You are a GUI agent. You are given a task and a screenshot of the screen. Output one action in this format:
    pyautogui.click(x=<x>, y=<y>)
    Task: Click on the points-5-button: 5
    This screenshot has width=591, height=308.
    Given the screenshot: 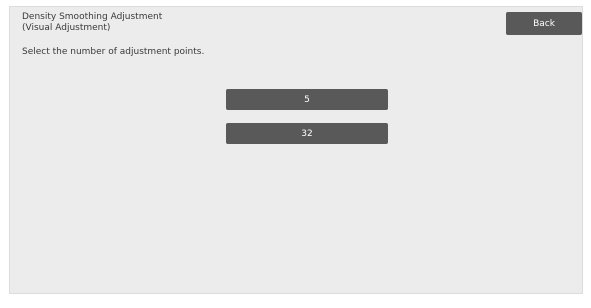 What is the action you would take?
    pyautogui.click(x=307, y=99)
    